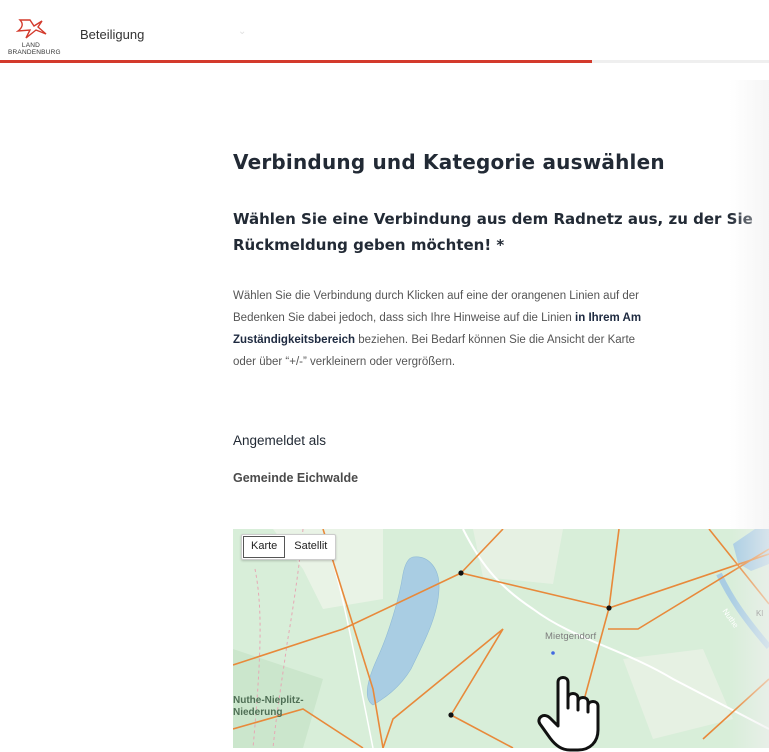  I want to click on logo-text-line2: BRANDENBURG, so click(34, 52).